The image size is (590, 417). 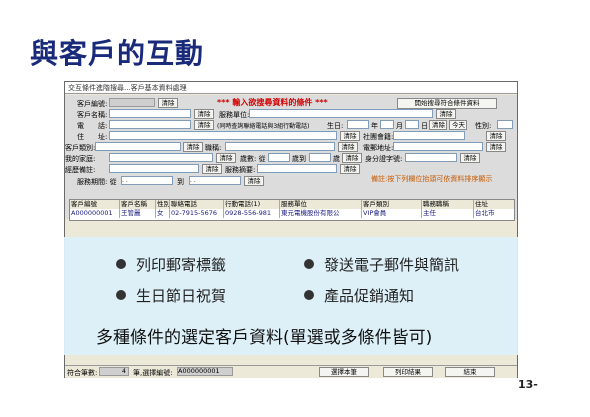 I want to click on phone-input, so click(x=150, y=124).